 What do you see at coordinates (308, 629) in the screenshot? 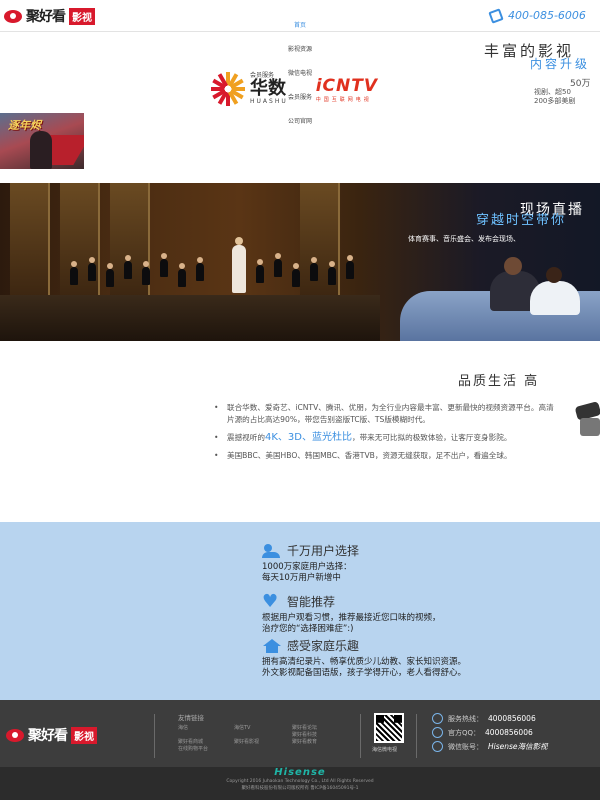
I see `feature-desc-line: 治疗您的“选择困难症”:)` at bounding box center [308, 629].